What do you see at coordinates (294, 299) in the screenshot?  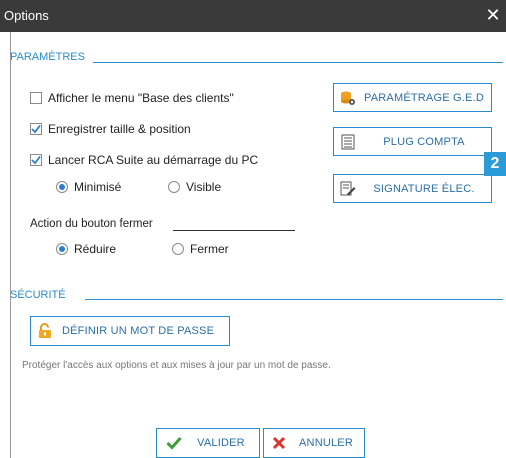 I see `securite-divider` at bounding box center [294, 299].